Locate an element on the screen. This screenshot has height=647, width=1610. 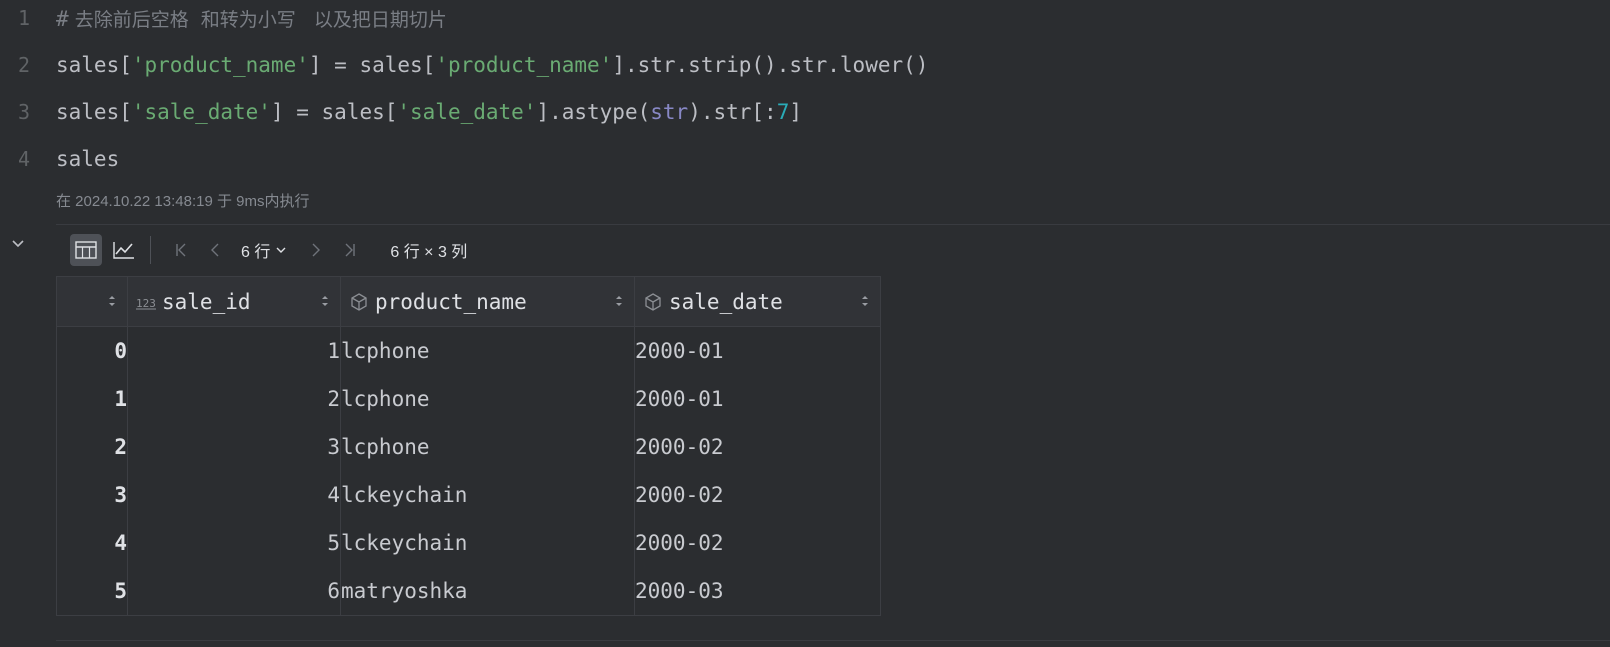
code-token: ).str[: is located at coordinates (732, 112).